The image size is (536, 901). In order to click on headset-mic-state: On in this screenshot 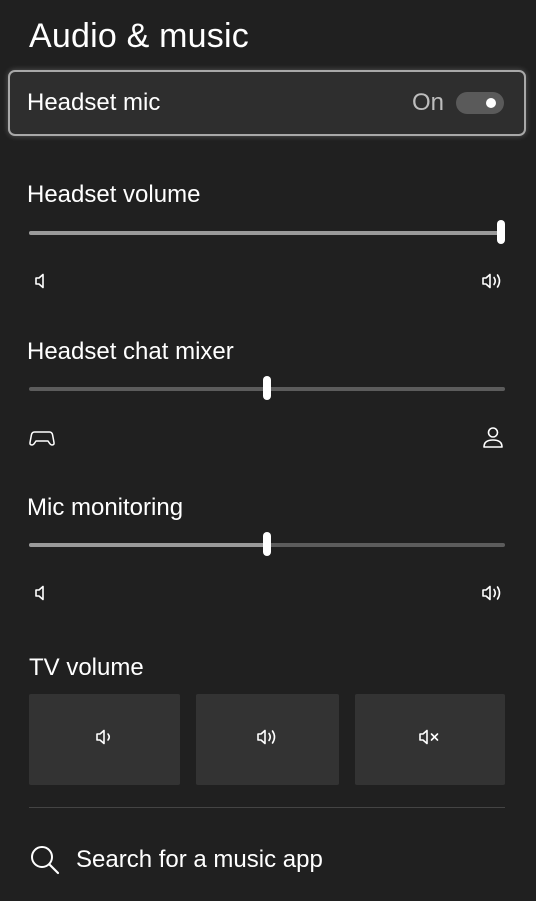, I will do `click(427, 102)`.